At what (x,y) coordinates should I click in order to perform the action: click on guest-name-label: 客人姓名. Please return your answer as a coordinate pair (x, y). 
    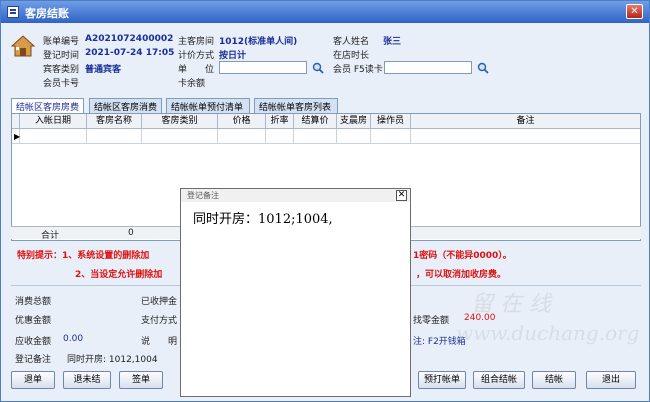
    Looking at the image, I should click on (351, 42).